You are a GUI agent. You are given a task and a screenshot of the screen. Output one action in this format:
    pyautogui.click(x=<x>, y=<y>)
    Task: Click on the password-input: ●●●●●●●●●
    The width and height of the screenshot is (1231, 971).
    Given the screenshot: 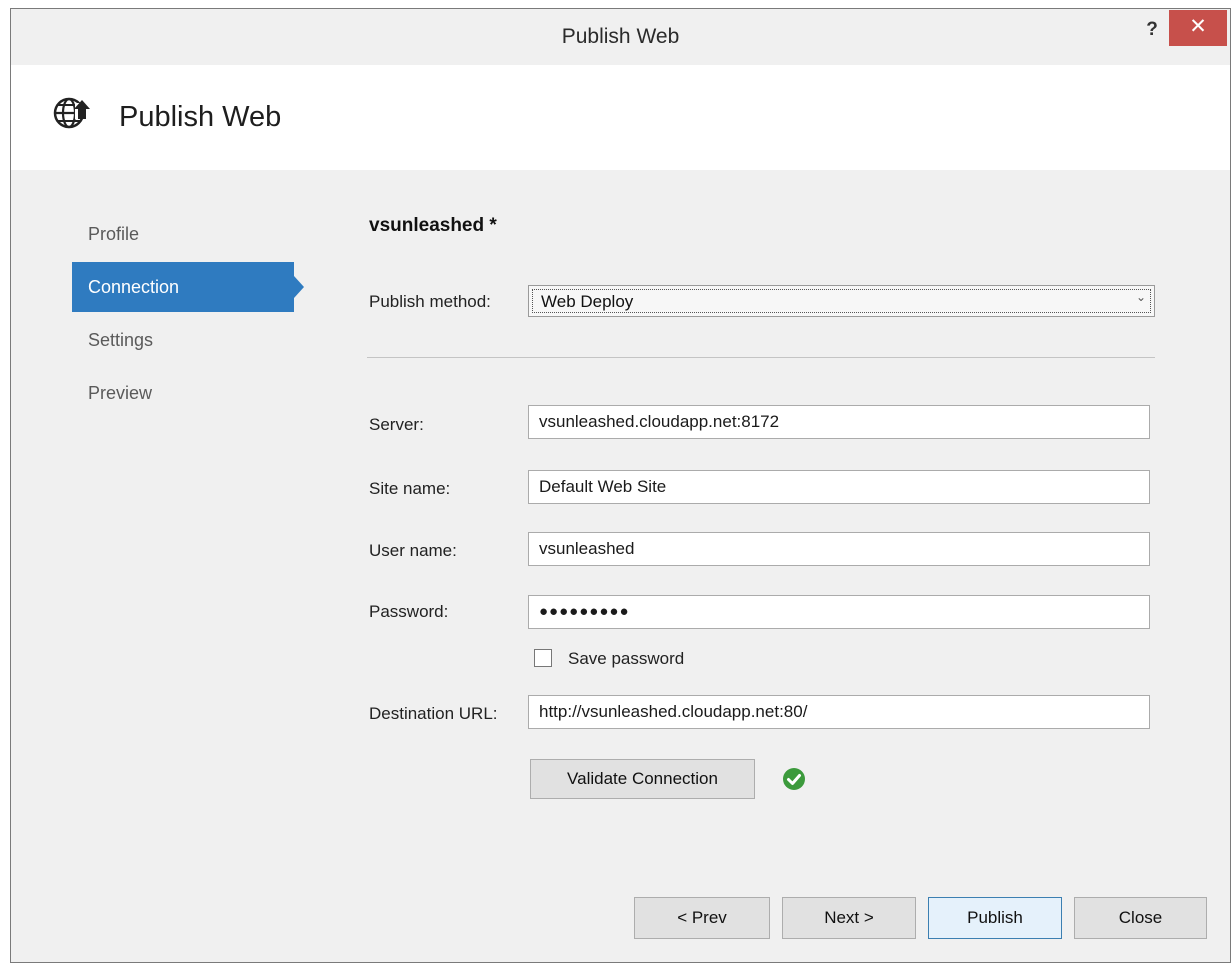 What is the action you would take?
    pyautogui.click(x=839, y=612)
    